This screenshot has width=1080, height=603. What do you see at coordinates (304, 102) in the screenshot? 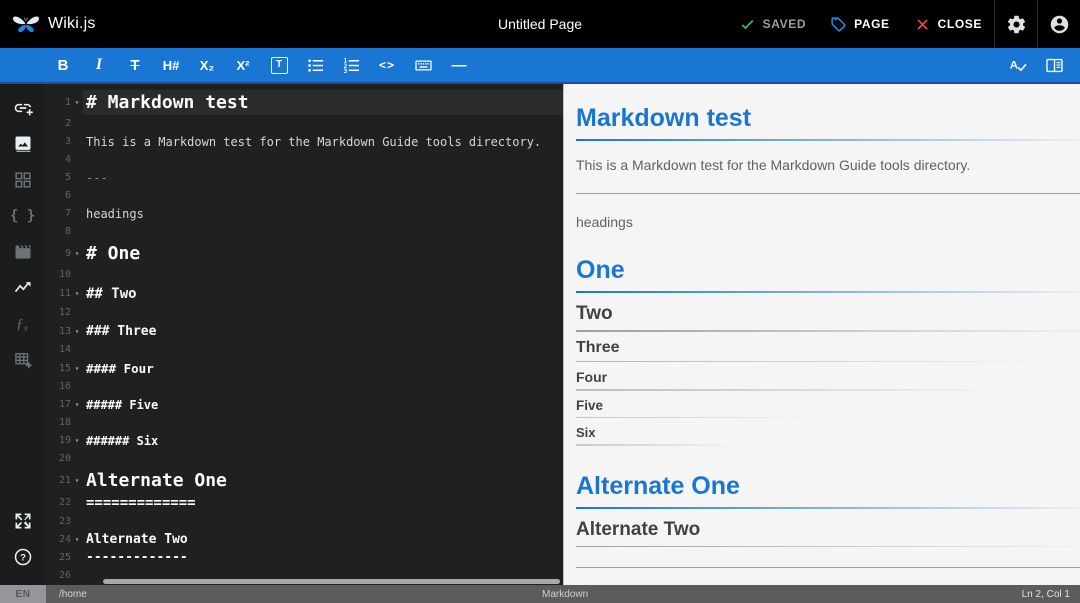
I see `editor-line: 1 ▾ # Markdown test` at bounding box center [304, 102].